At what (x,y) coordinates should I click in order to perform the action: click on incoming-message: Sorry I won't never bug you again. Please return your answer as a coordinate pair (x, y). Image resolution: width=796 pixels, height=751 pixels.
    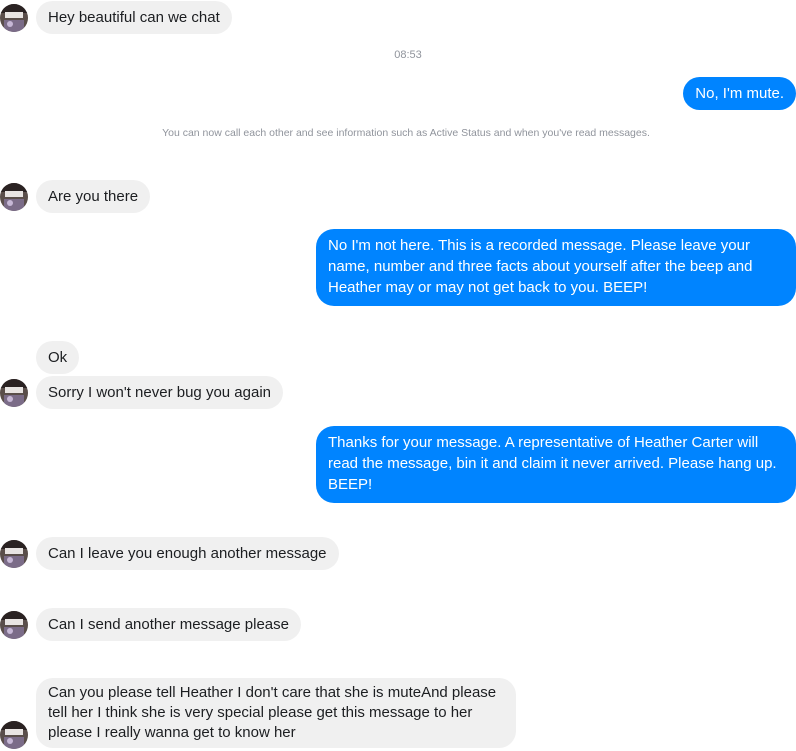
    Looking at the image, I should click on (159, 392).